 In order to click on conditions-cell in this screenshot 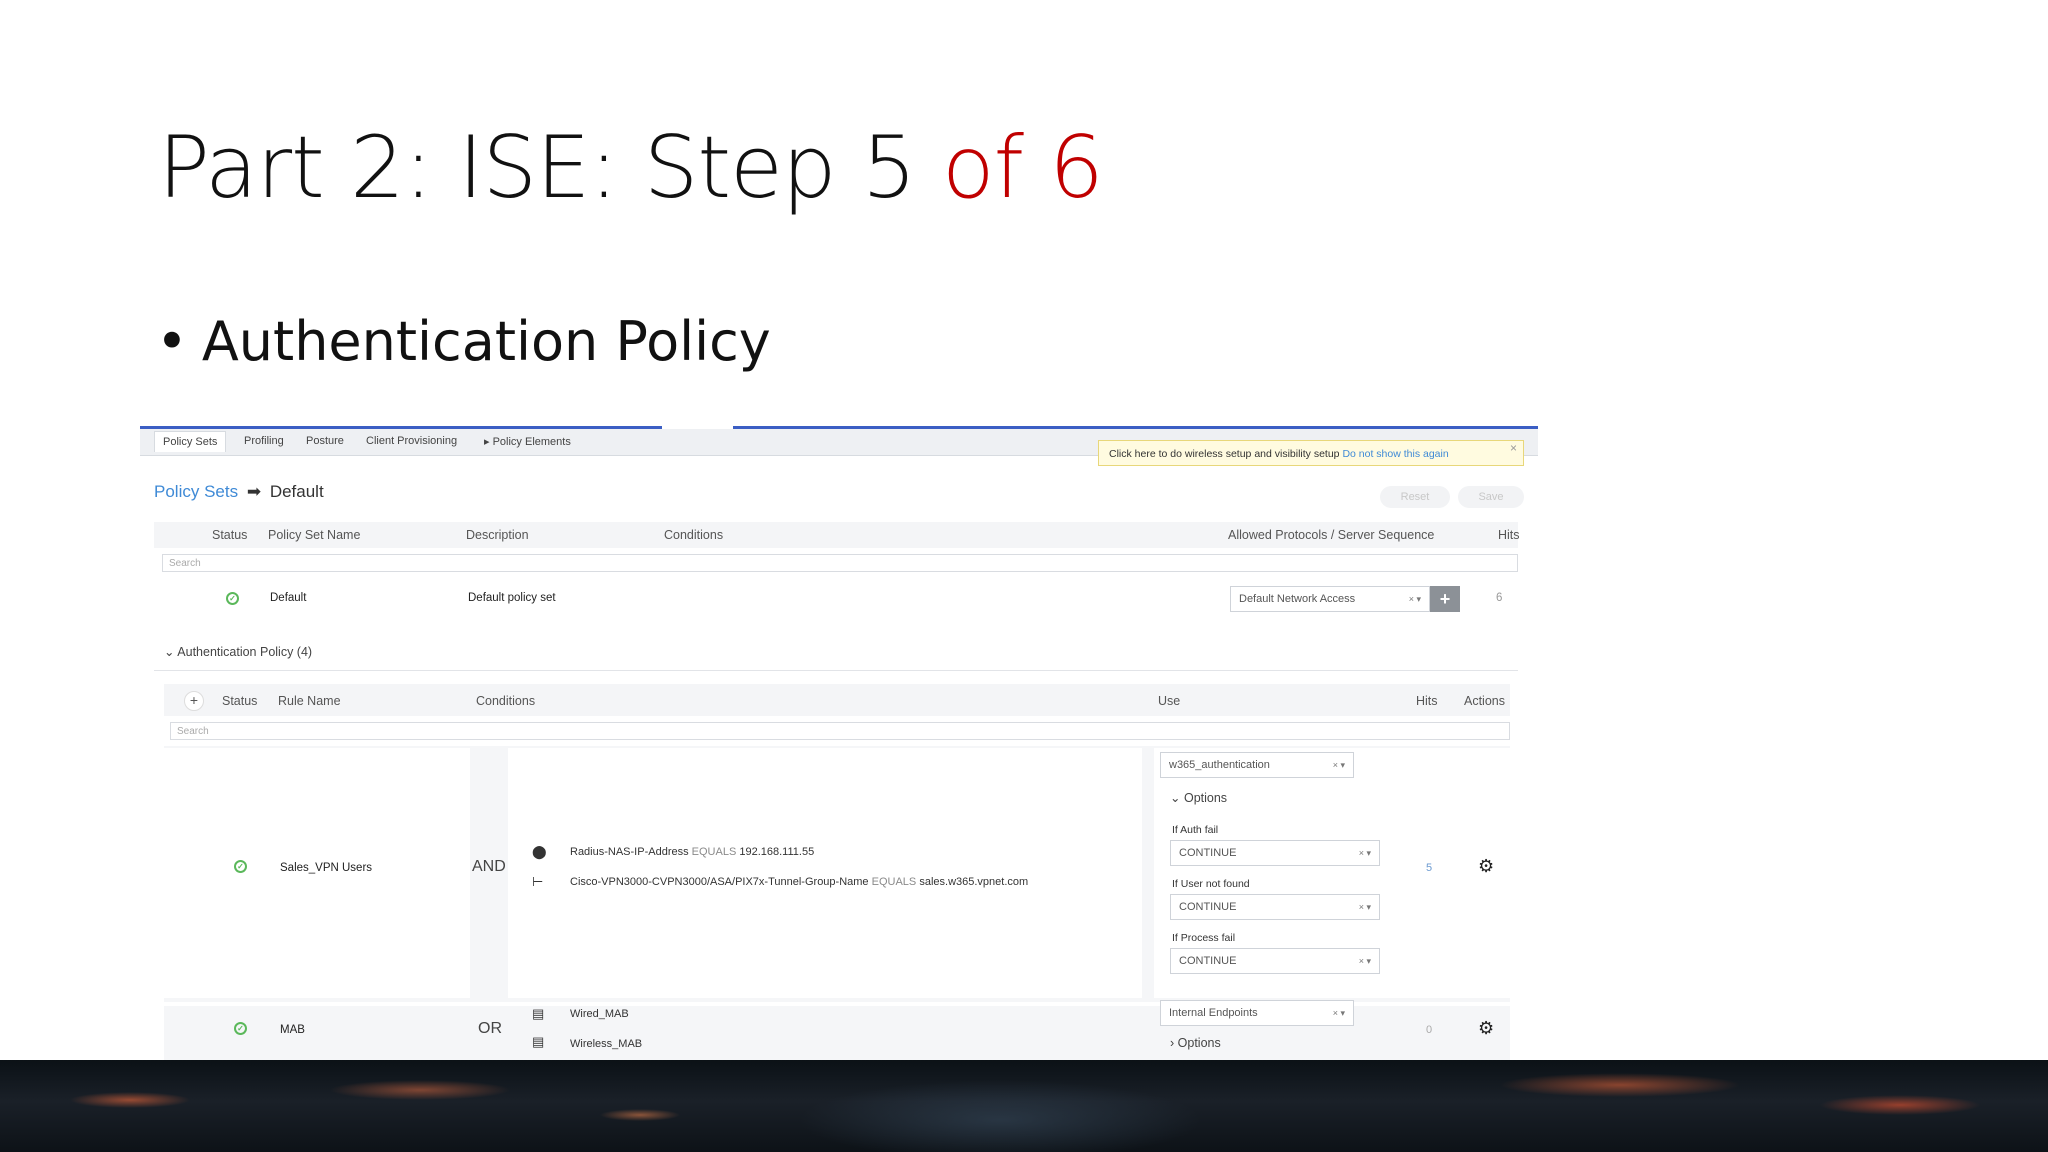, I will do `click(825, 873)`.